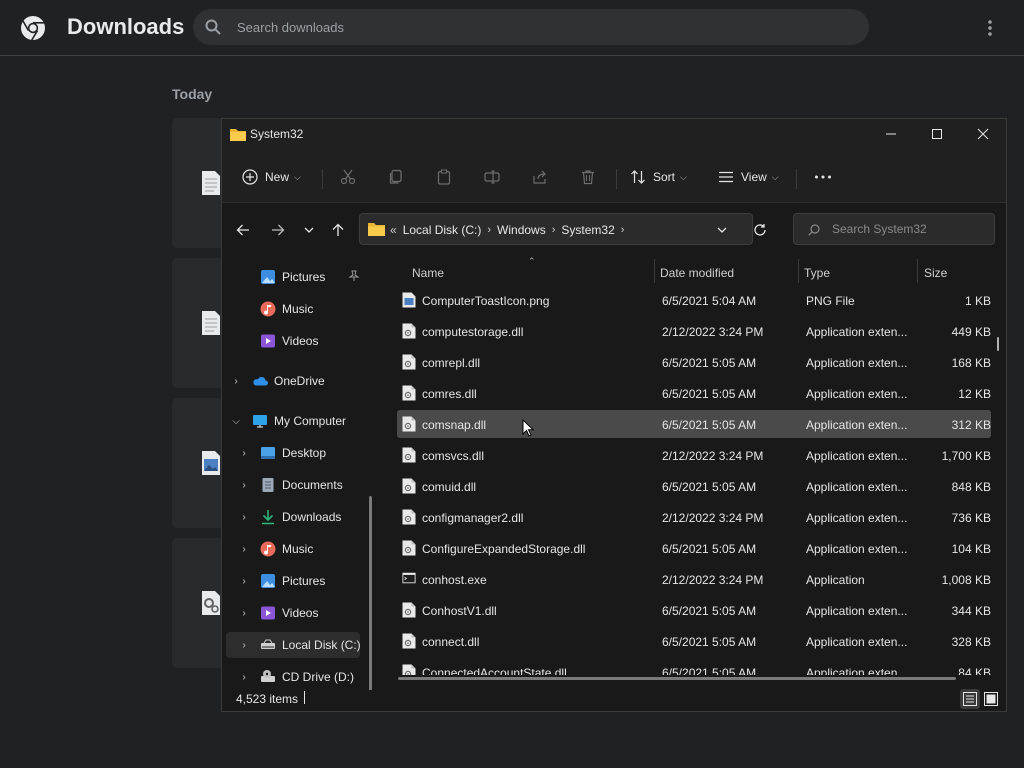 Image resolution: width=1024 pixels, height=768 pixels. What do you see at coordinates (268, 453) in the screenshot?
I see `desktop-icon` at bounding box center [268, 453].